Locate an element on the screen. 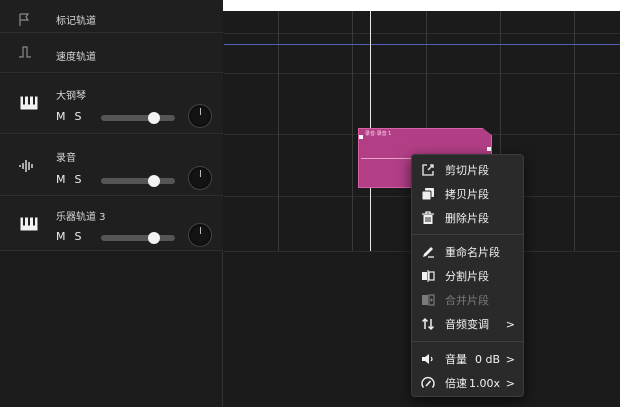  track-recording: 录音 MS is located at coordinates (111, 165).